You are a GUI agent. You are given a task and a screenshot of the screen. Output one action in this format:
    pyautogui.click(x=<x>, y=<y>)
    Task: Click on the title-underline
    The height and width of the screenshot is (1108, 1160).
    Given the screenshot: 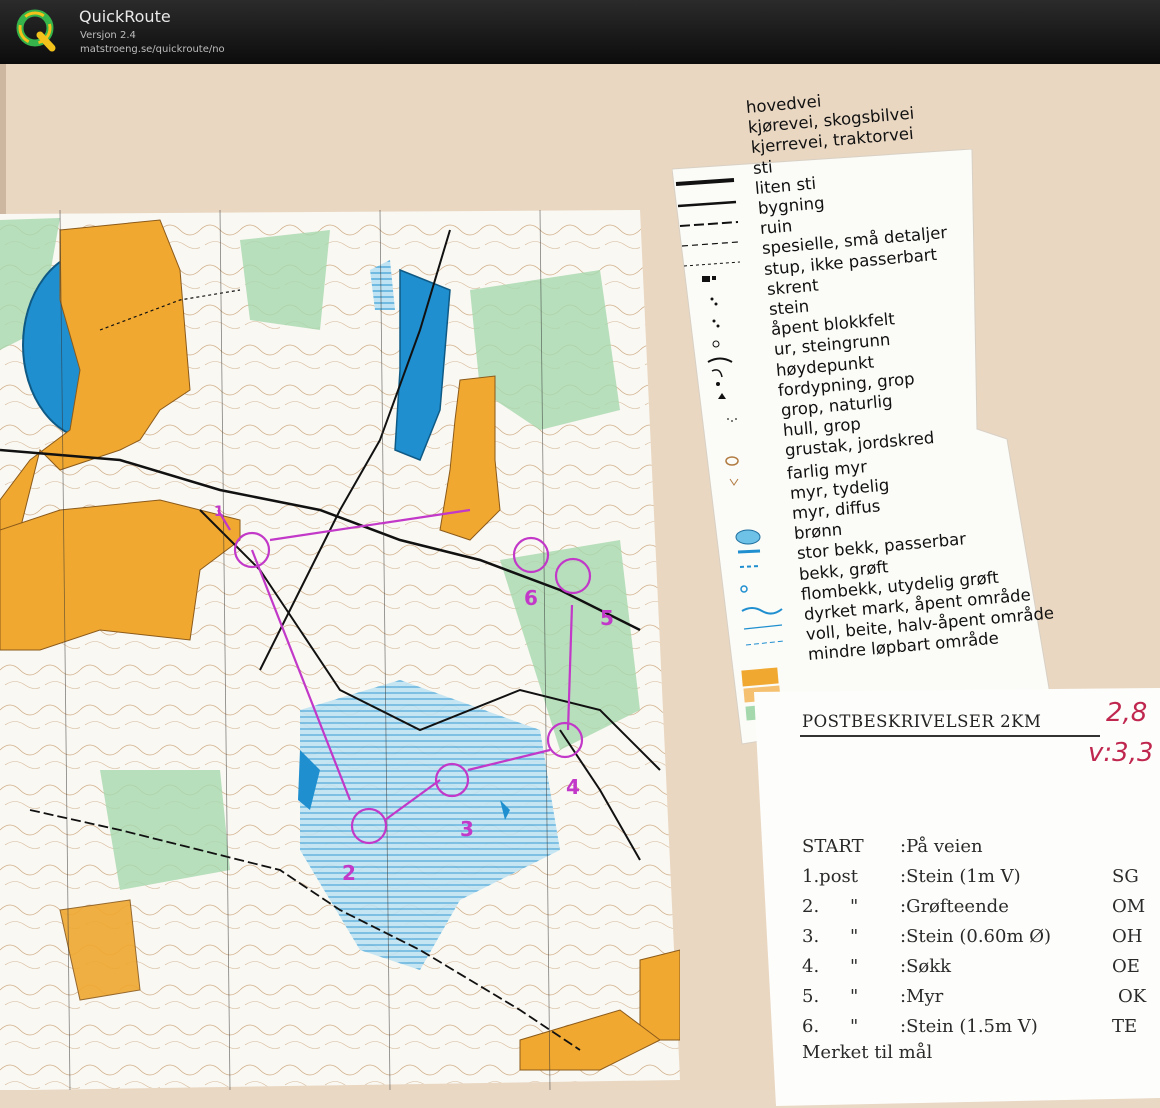 What is the action you would take?
    pyautogui.click(x=950, y=736)
    